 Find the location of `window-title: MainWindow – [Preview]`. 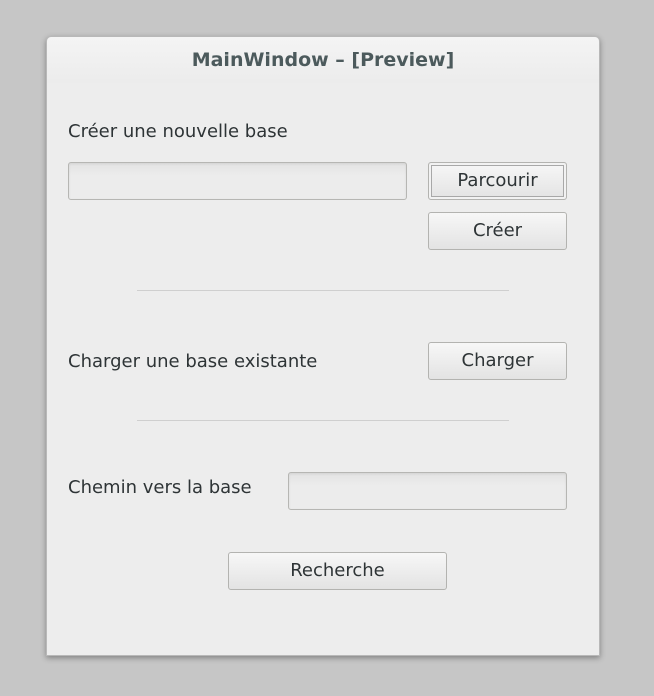

window-title: MainWindow – [Preview] is located at coordinates (323, 60).